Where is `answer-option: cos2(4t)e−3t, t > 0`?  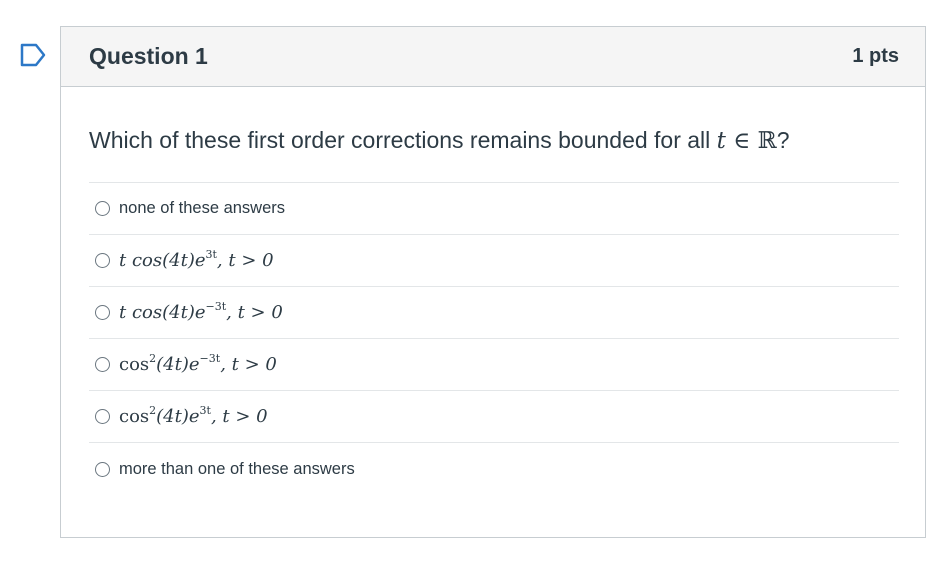 answer-option: cos2(4t)e−3t, t > 0 is located at coordinates (494, 365).